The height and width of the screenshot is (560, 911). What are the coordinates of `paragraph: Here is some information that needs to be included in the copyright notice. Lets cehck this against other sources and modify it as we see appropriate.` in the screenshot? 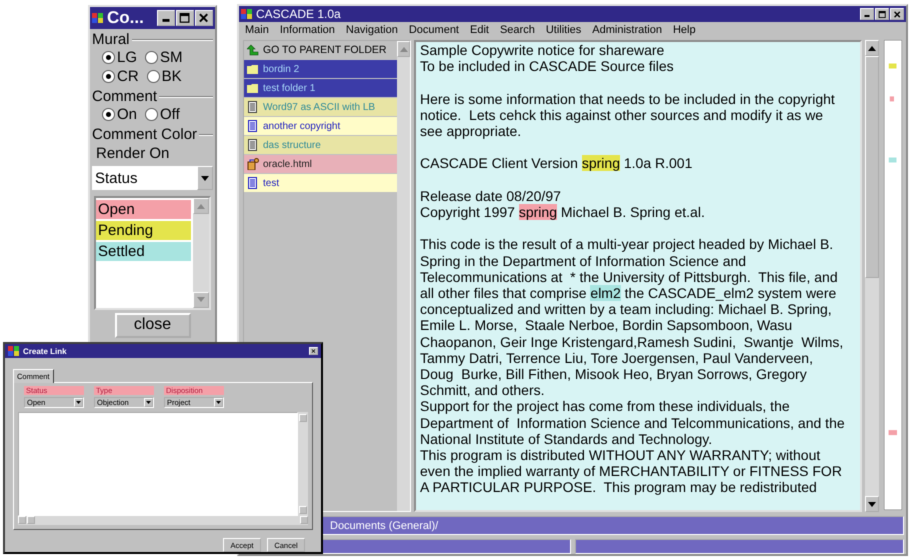 It's located at (628, 115).